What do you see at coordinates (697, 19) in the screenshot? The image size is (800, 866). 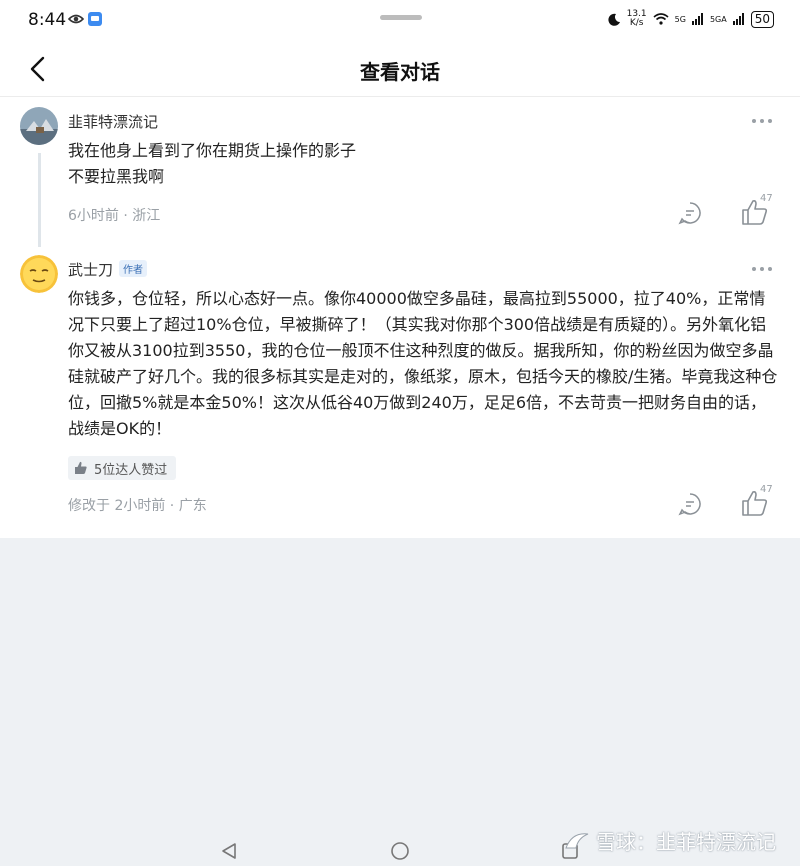 I see `signal-bars-icon` at bounding box center [697, 19].